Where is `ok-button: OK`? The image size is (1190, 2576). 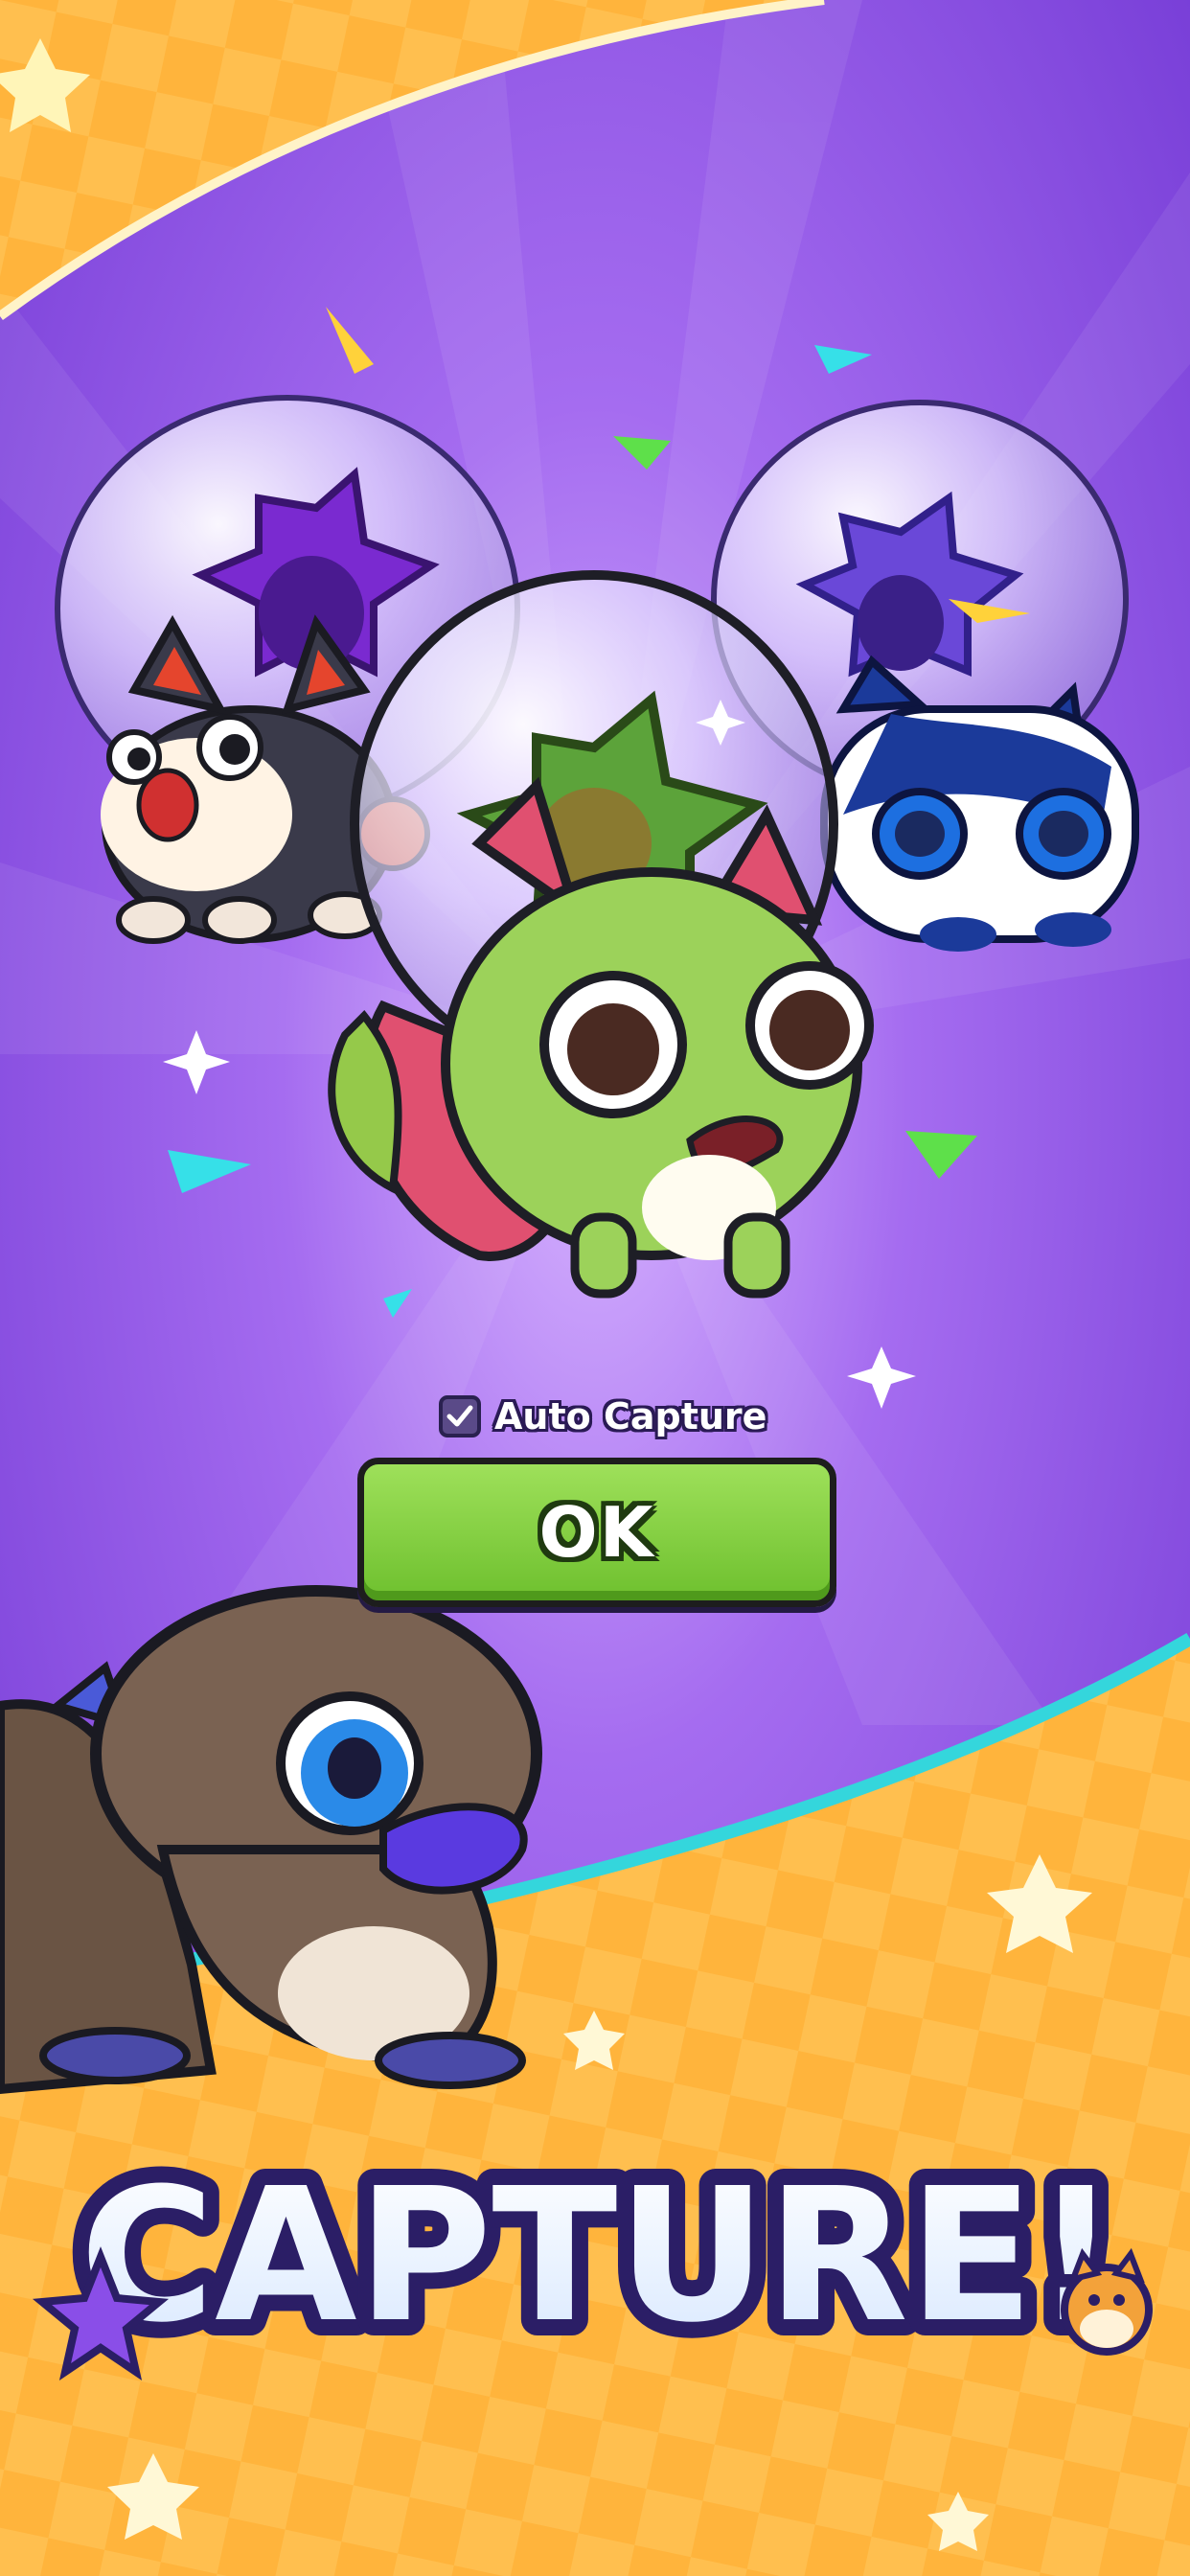 ok-button: OK is located at coordinates (596, 1532).